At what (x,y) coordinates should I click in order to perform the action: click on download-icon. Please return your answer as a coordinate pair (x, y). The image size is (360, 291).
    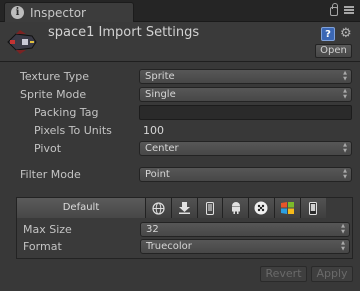
    Looking at the image, I should click on (184, 208).